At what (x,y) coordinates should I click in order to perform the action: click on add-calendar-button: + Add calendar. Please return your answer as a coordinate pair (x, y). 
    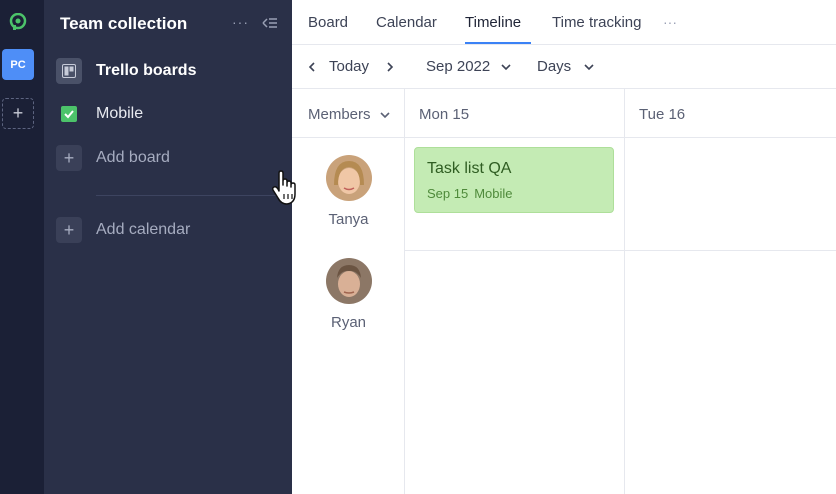
    Looking at the image, I should click on (123, 230).